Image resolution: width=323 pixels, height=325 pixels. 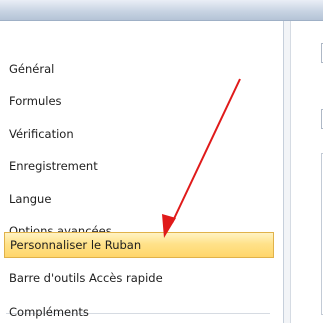 I want to click on red-arrow-annotation, so click(x=201, y=158).